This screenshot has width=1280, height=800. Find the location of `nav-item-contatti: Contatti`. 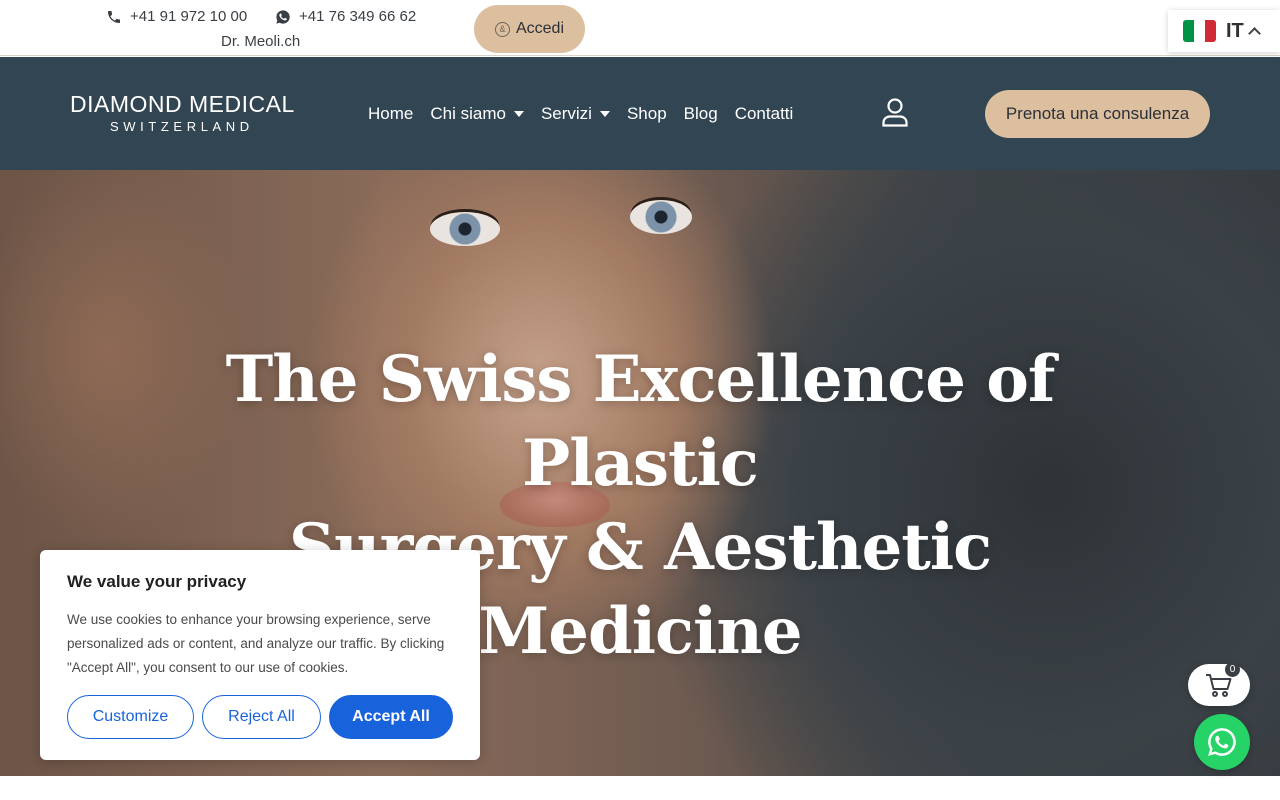

nav-item-contatti: Contatti is located at coordinates (764, 114).